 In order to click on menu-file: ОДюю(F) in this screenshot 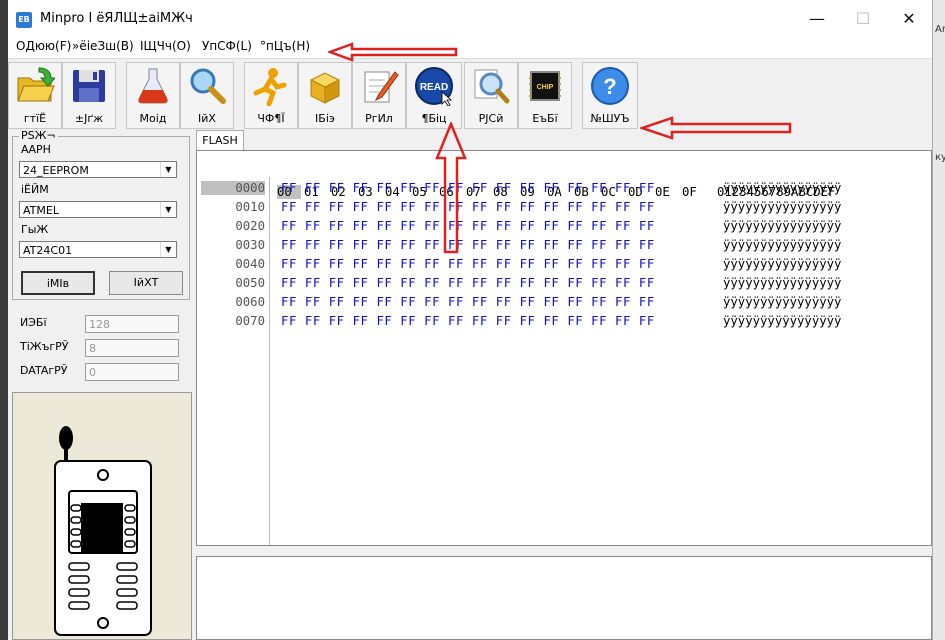, I will do `click(43, 46)`.